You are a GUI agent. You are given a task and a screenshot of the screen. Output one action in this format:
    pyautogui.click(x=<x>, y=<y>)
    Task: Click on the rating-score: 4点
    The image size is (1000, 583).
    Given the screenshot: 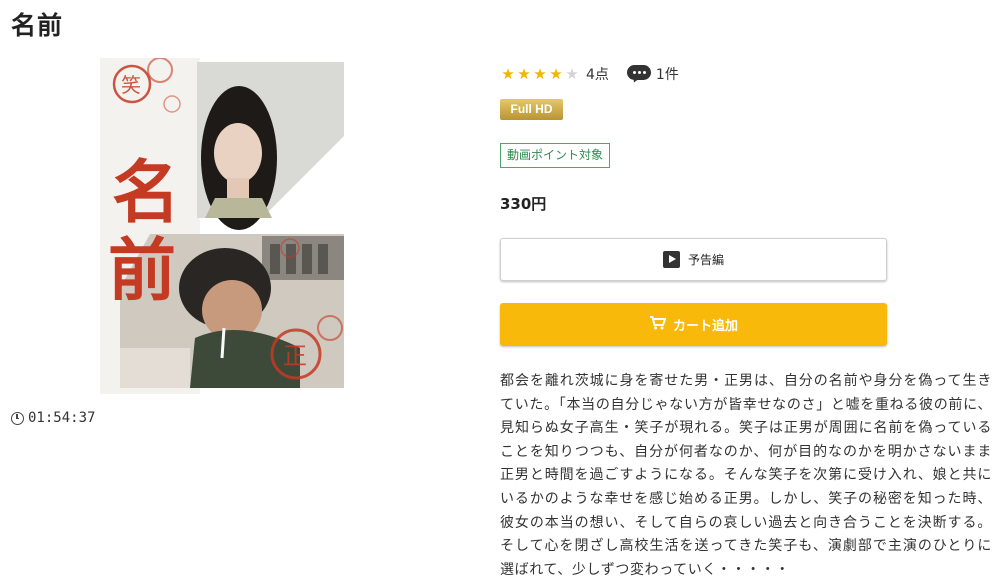 What is the action you would take?
    pyautogui.click(x=597, y=75)
    